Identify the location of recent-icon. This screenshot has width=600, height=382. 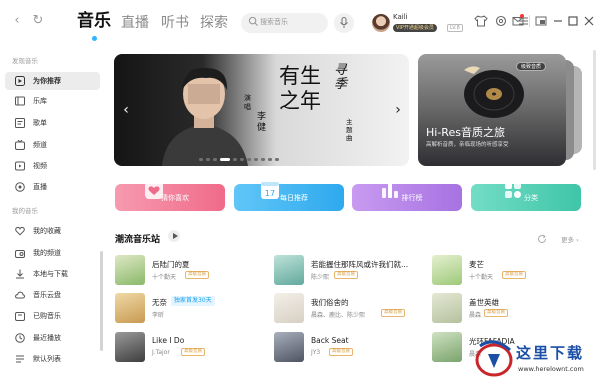
(20, 338).